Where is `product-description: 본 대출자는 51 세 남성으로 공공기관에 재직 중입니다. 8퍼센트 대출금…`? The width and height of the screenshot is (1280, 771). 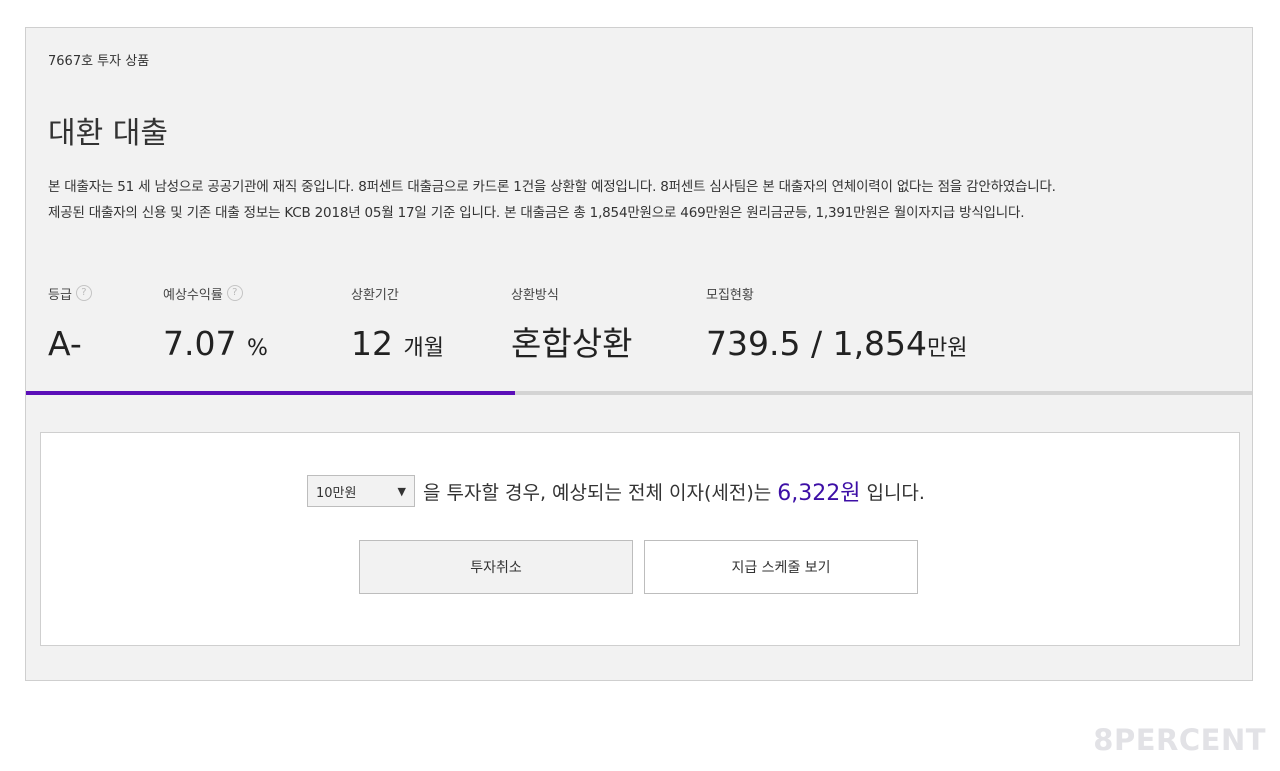
product-description: 본 대출자는 51 세 남성으로 공공기관에 재직 중입니다. 8퍼센트 대출금… is located at coordinates (648, 200).